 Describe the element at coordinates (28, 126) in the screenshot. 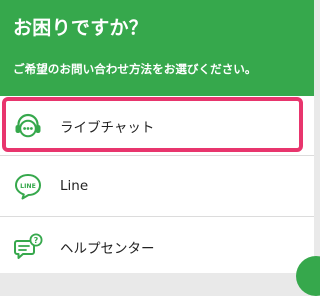

I see `headset-chat-icon` at that location.